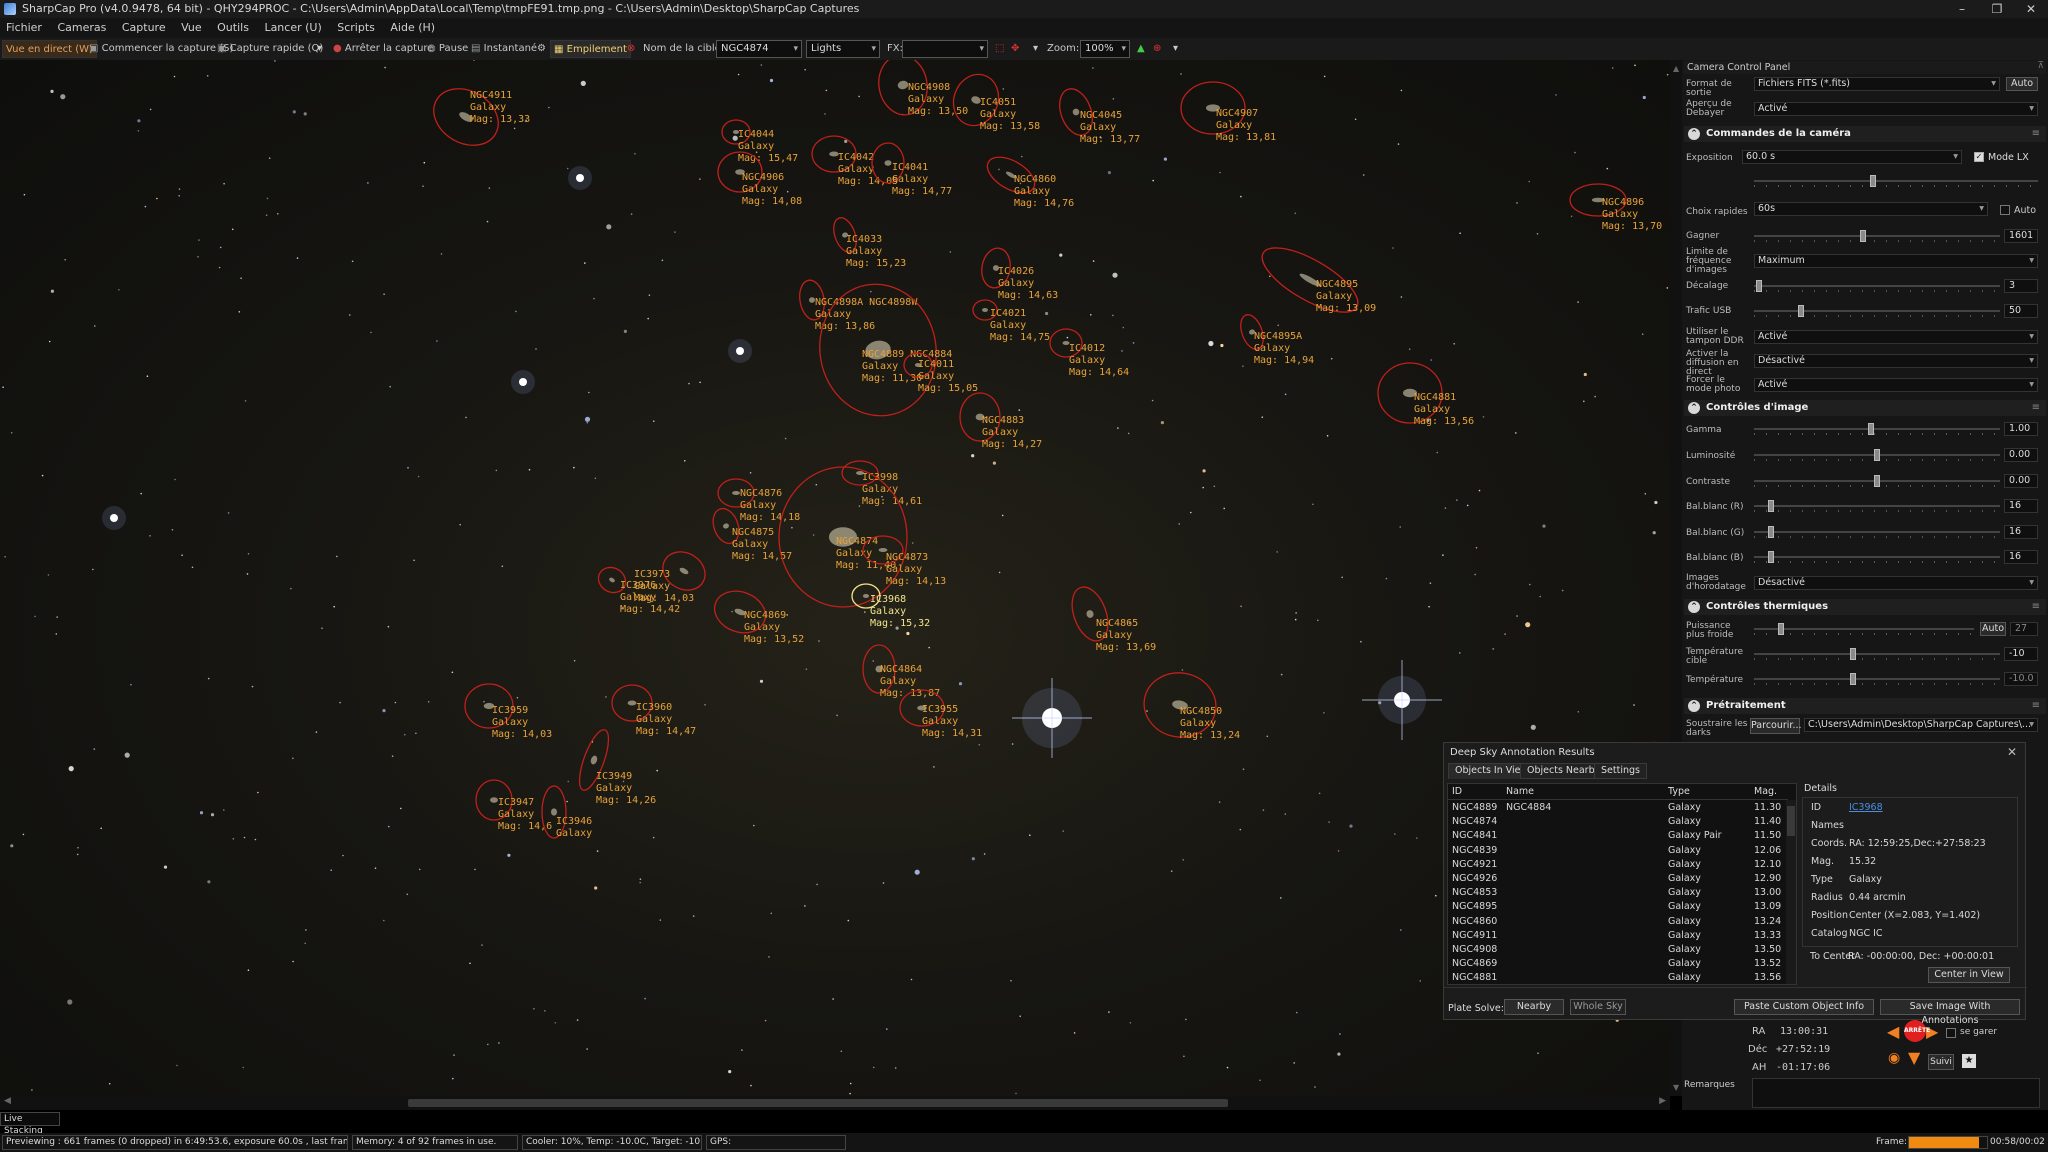  Describe the element at coordinates (1877, 654) in the screenshot. I see `target-temp-slider` at that location.